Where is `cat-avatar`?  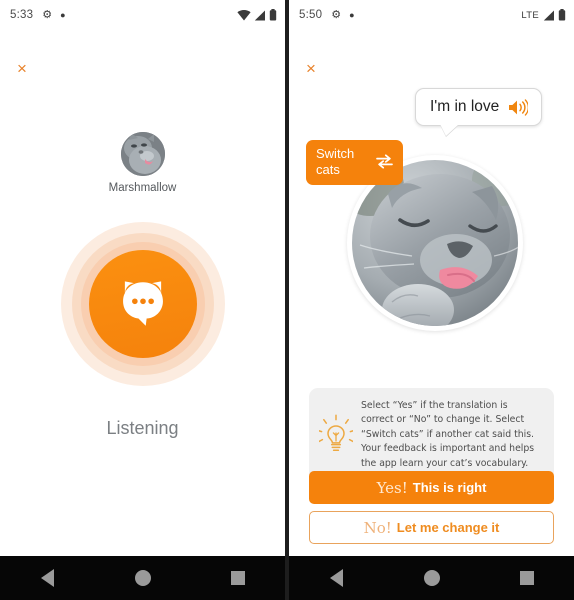 cat-avatar is located at coordinates (142, 154).